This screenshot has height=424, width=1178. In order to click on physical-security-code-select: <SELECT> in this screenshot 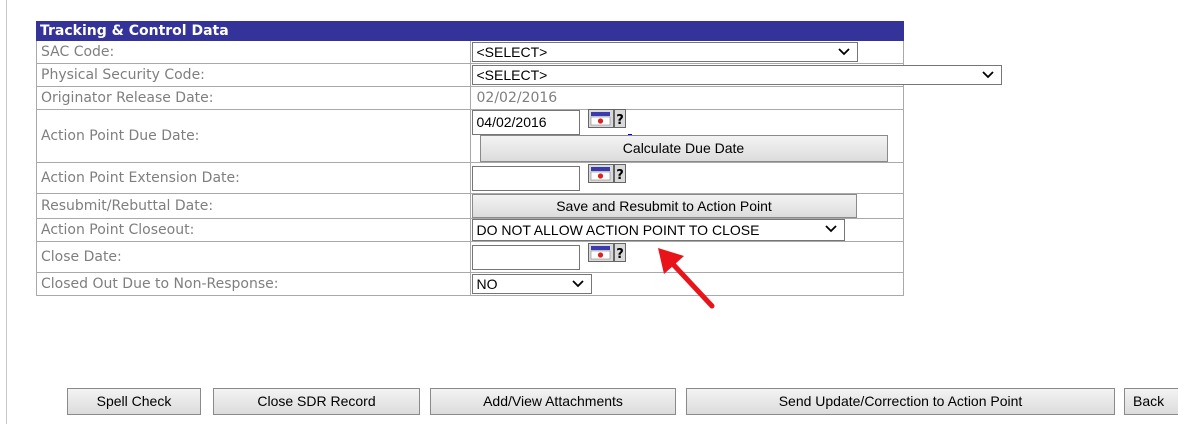, I will do `click(736, 75)`.